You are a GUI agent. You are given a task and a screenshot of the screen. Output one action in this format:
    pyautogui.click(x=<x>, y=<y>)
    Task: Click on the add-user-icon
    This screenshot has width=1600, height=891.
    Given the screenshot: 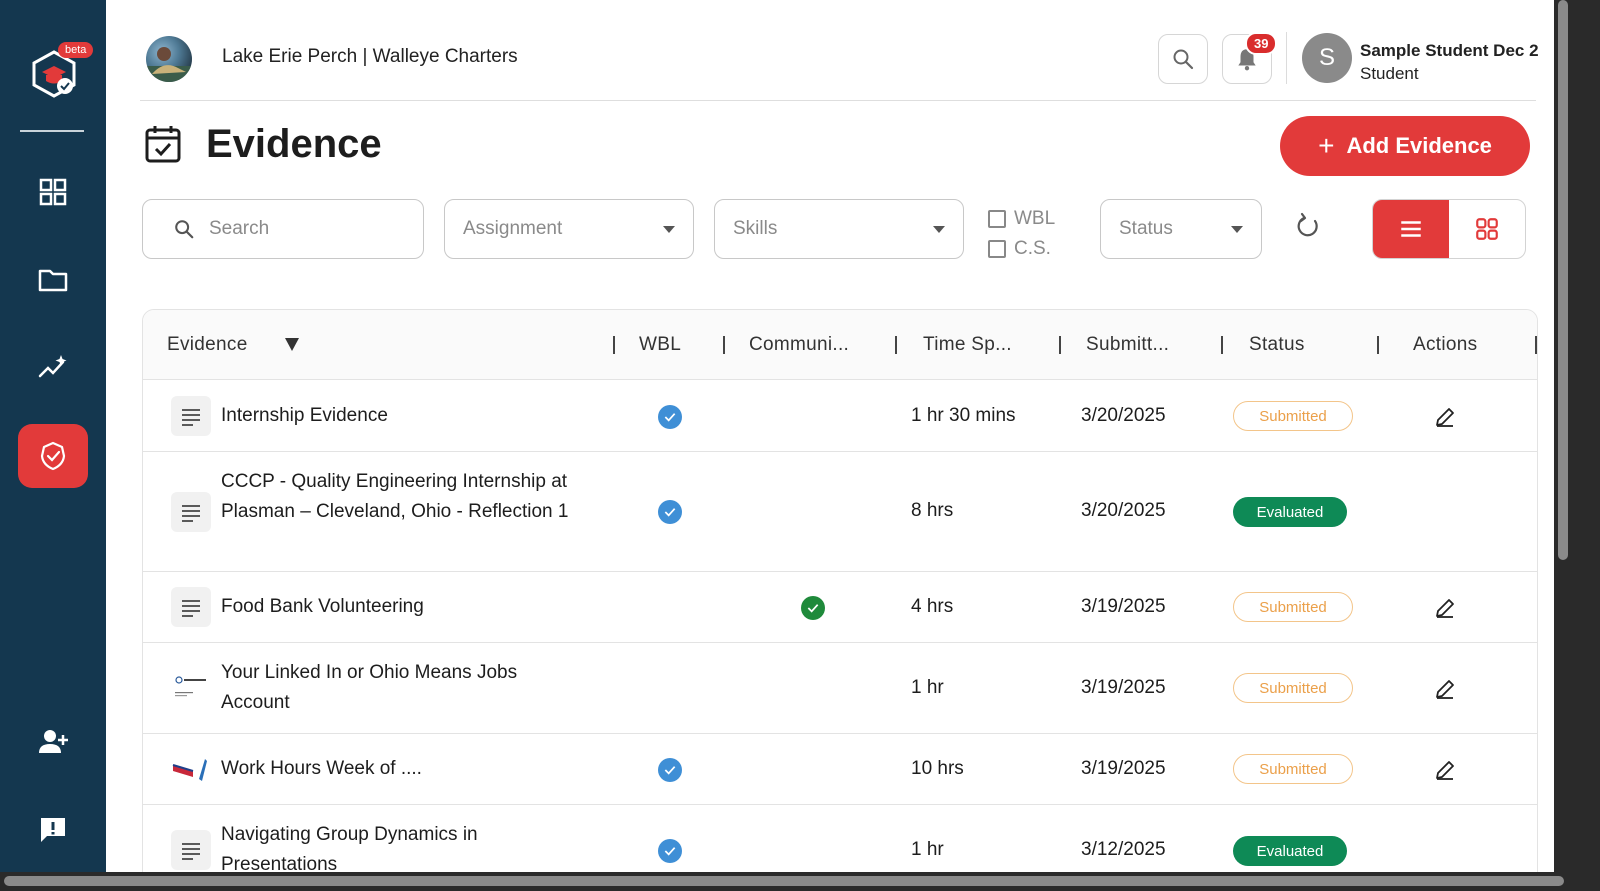 What is the action you would take?
    pyautogui.click(x=53, y=741)
    